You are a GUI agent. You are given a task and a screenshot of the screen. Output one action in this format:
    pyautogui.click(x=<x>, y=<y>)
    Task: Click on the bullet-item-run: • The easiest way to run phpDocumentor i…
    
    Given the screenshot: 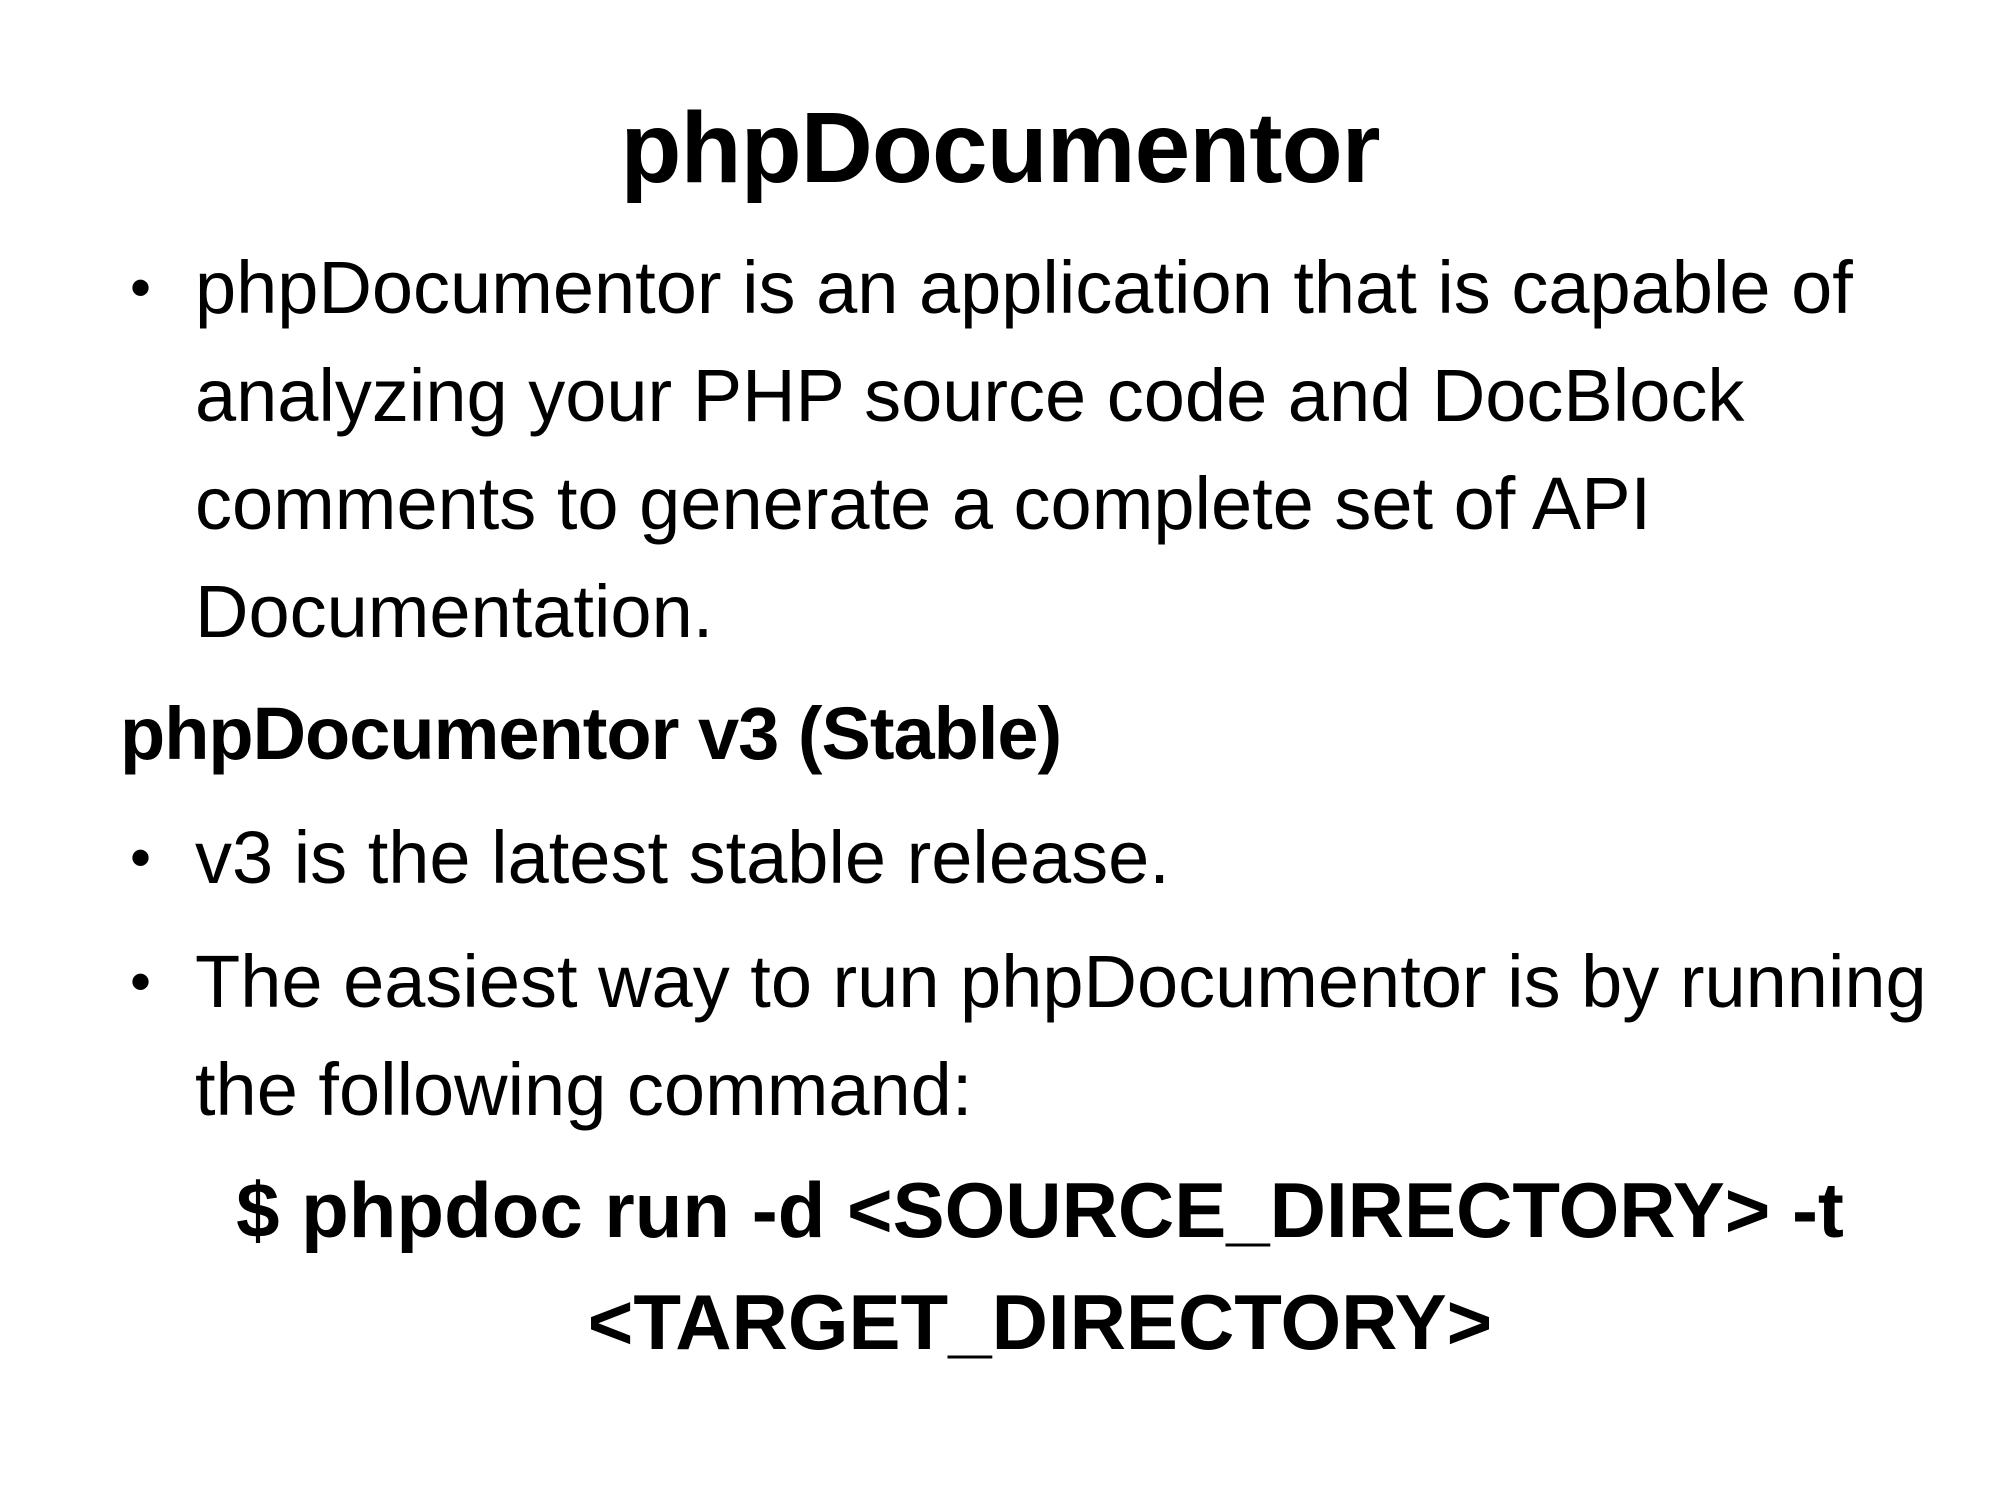 What is the action you would take?
    pyautogui.click(x=1042, y=1036)
    